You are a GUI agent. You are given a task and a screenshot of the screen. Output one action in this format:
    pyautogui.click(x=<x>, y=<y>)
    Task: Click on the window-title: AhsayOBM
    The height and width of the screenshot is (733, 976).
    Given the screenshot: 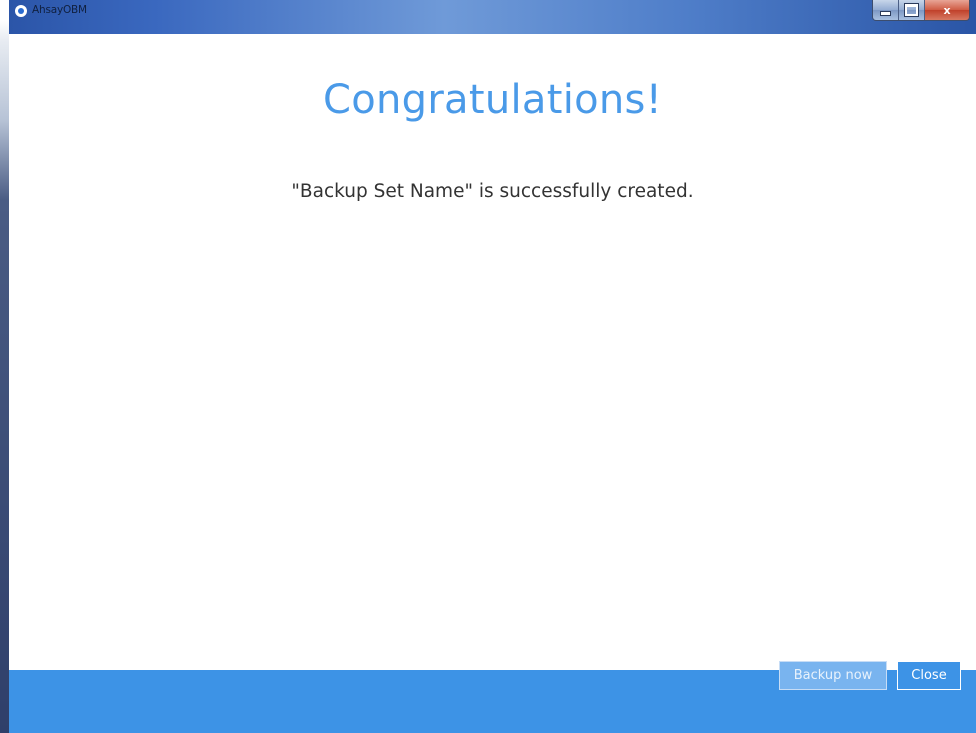 What is the action you would take?
    pyautogui.click(x=59, y=10)
    